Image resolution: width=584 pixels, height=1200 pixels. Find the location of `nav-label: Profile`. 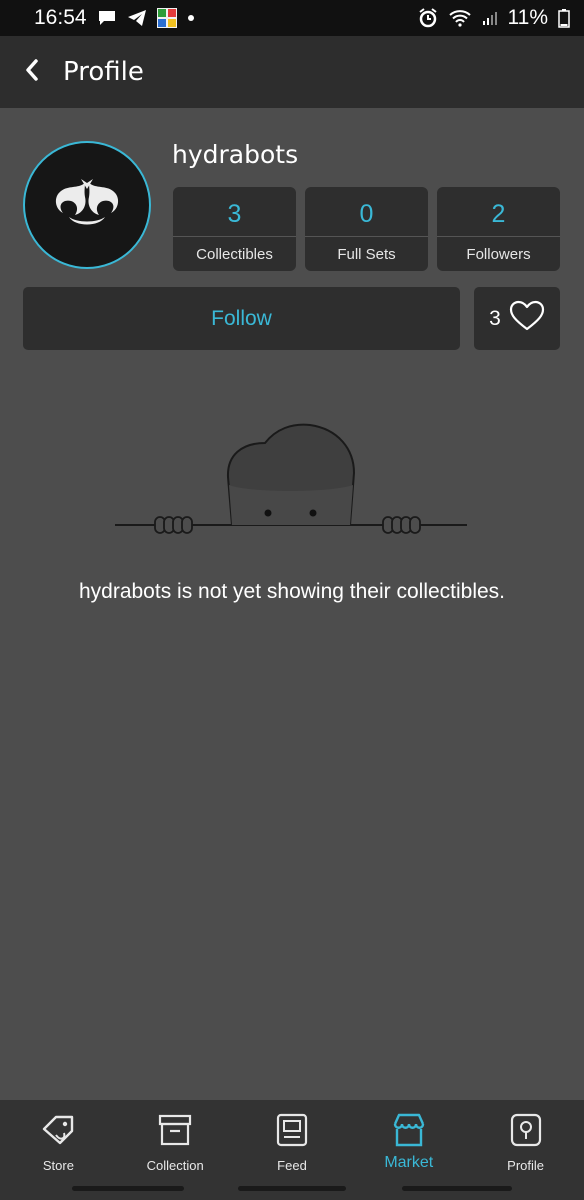

nav-label: Profile is located at coordinates (526, 1165).